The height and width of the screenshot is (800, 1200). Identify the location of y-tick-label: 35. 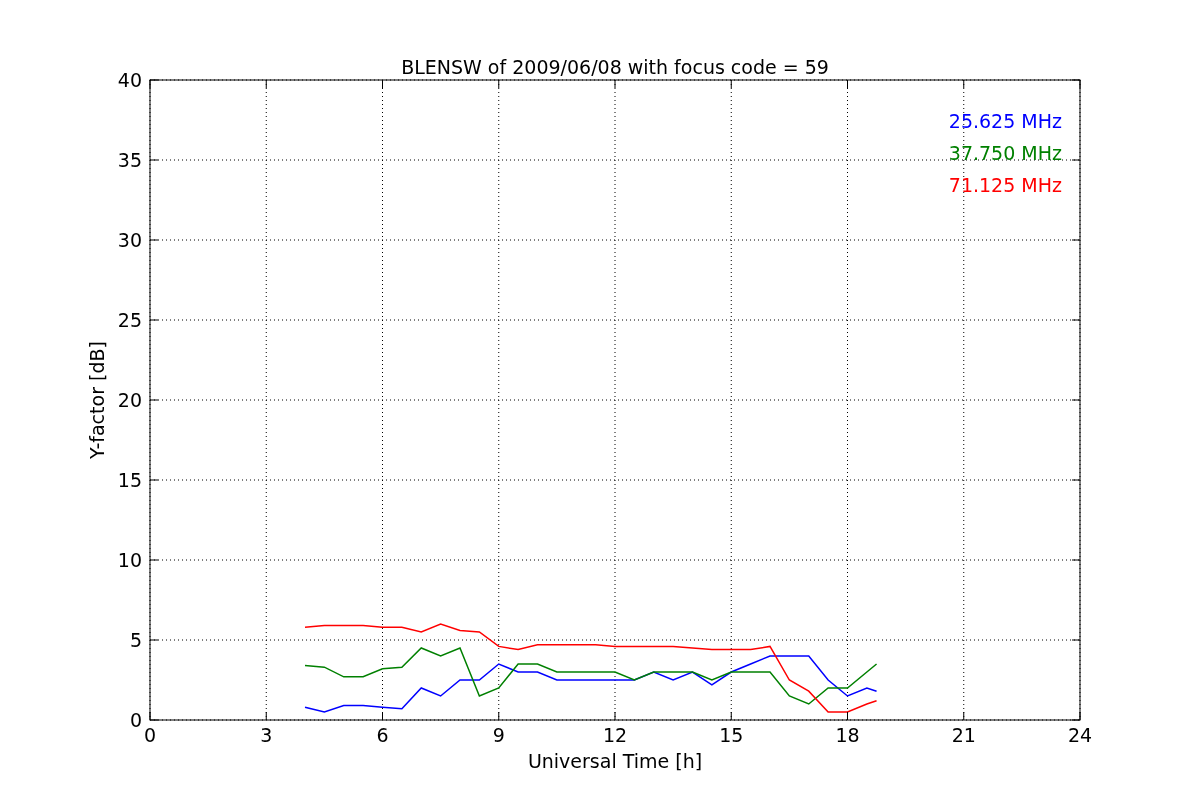
(129, 160).